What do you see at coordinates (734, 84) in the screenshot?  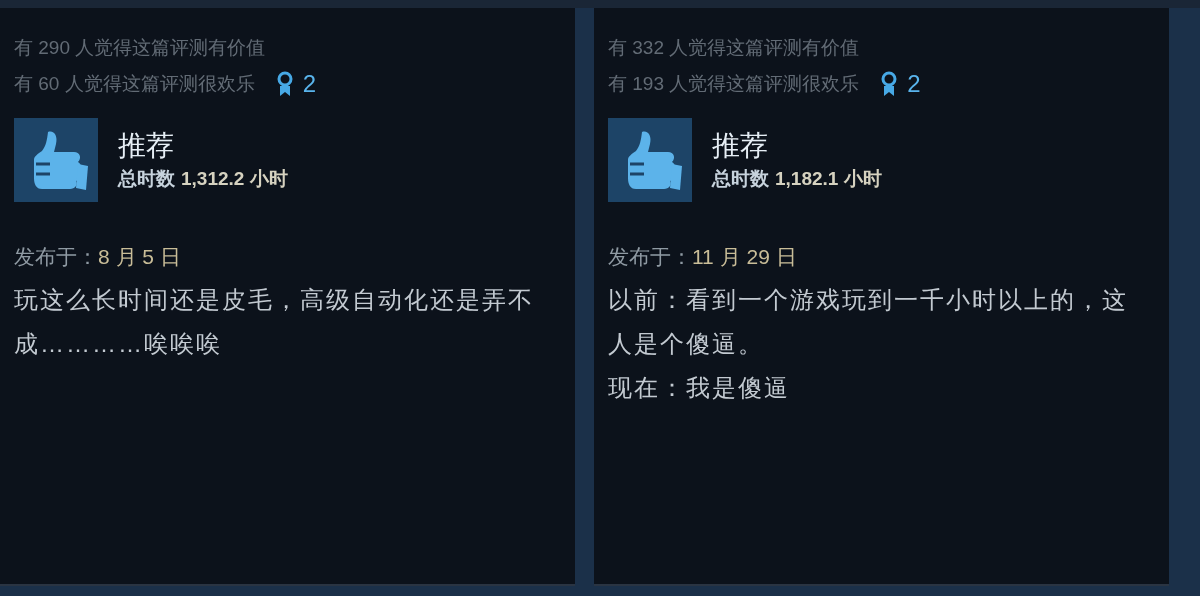 I see `funny-count: 有 193 人觉得这篇评测很欢乐` at bounding box center [734, 84].